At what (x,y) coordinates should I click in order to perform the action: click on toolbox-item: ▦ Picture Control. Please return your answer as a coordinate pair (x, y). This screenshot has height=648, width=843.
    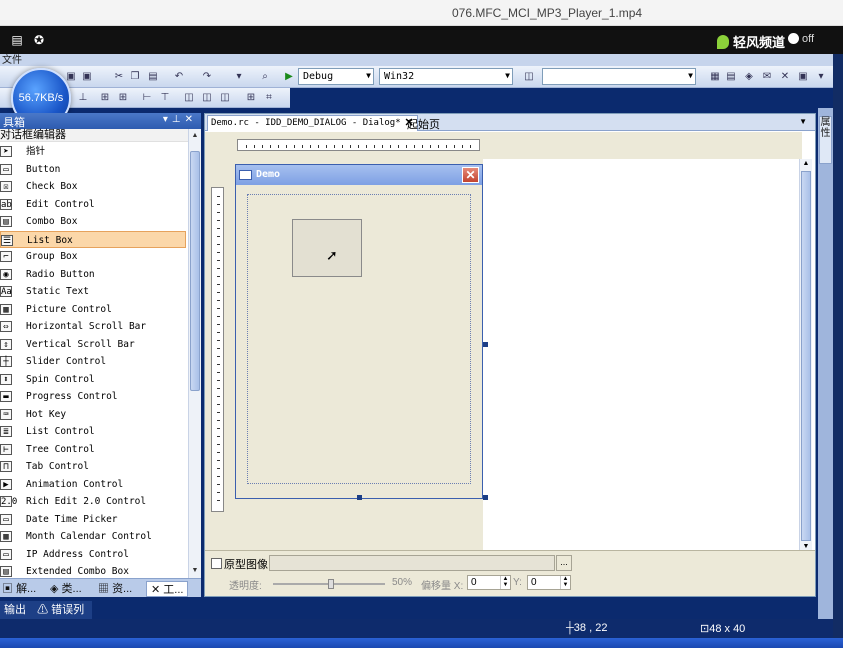
    Looking at the image, I should click on (93, 309).